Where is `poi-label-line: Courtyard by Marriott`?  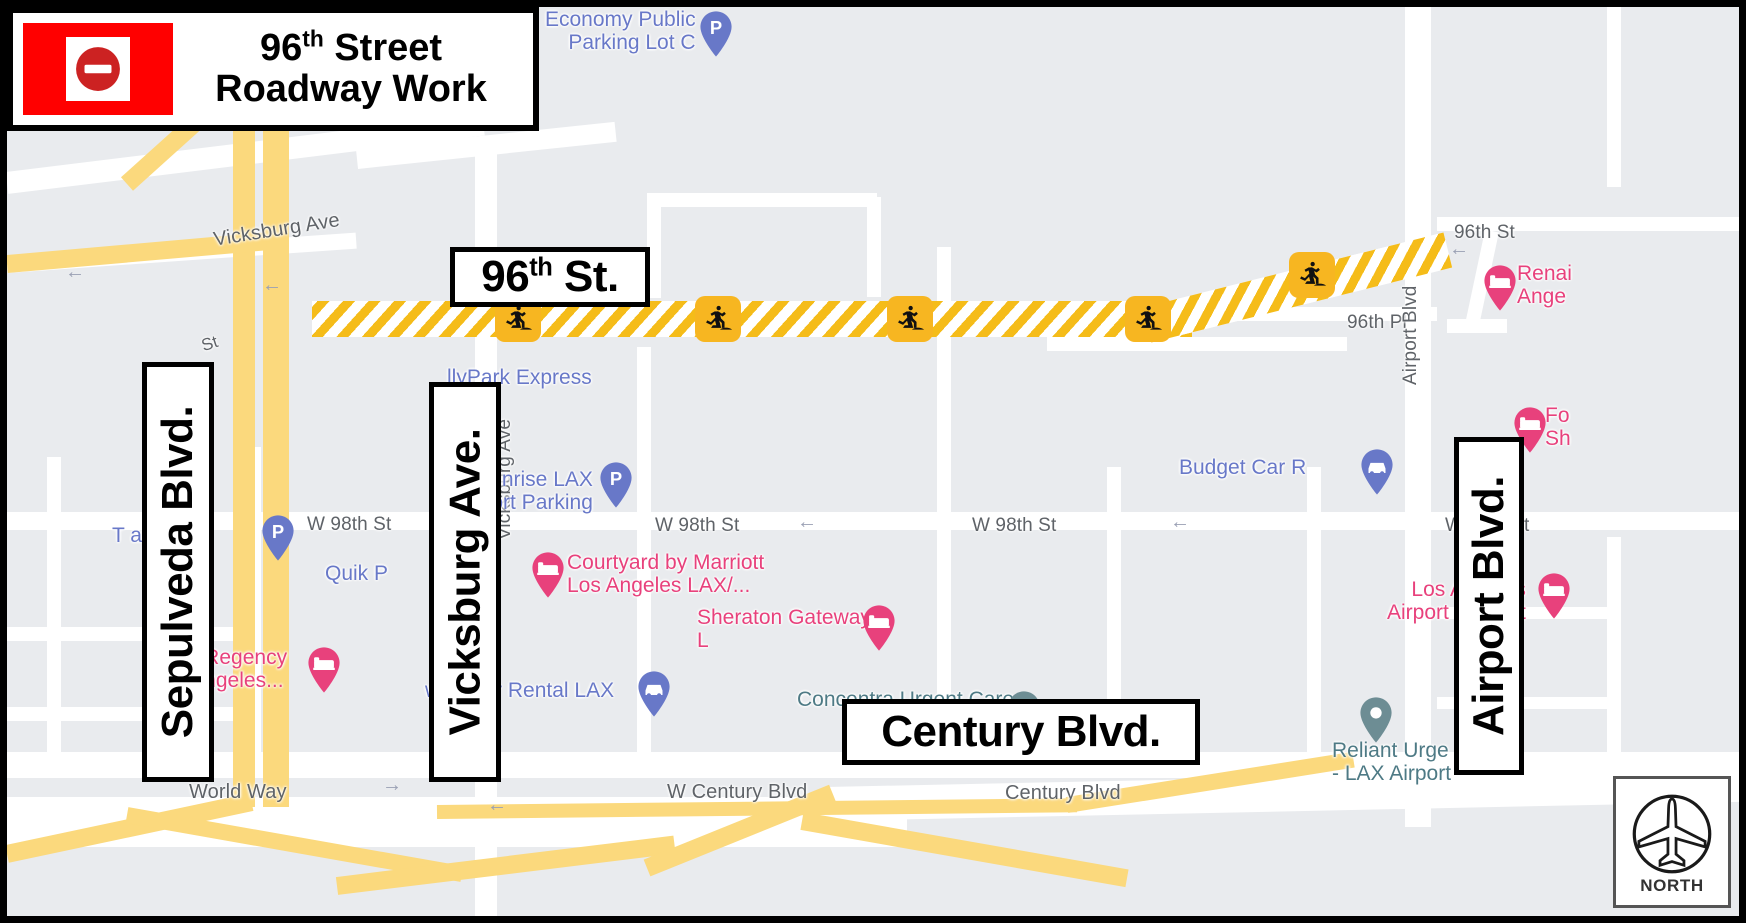
poi-label-line: Courtyard by Marriott is located at coordinates (666, 562).